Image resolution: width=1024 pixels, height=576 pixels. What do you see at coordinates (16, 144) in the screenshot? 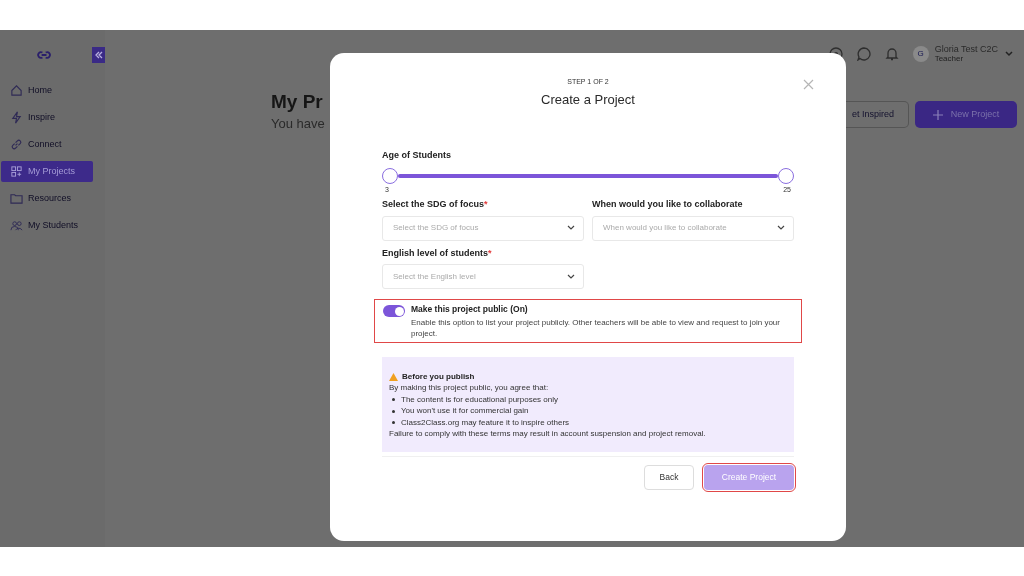
I see `link-icon` at bounding box center [16, 144].